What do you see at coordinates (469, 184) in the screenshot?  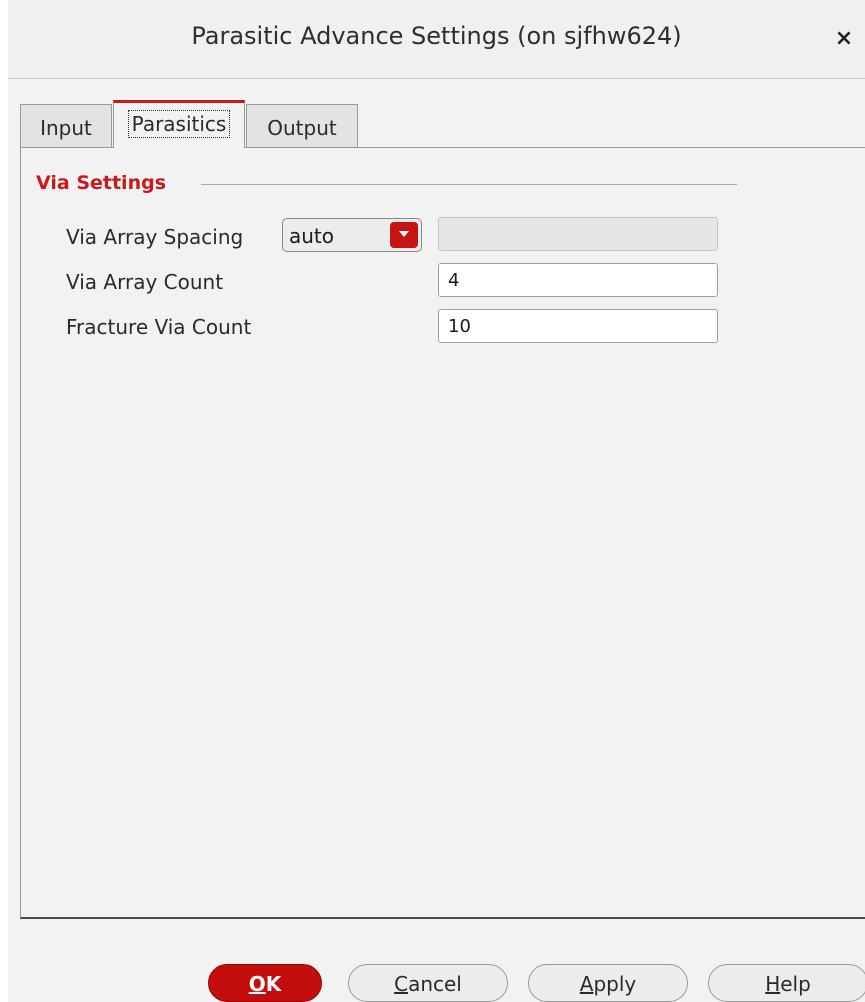 I see `section-divider` at bounding box center [469, 184].